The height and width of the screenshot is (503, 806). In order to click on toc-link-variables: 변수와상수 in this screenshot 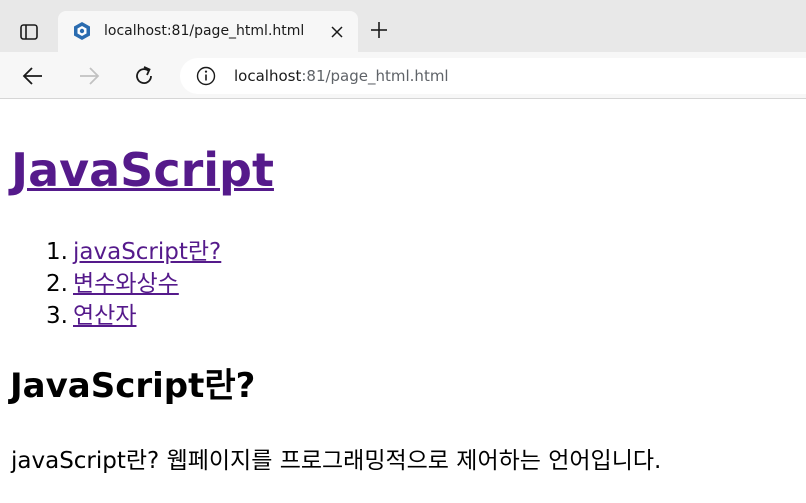, I will do `click(126, 284)`.